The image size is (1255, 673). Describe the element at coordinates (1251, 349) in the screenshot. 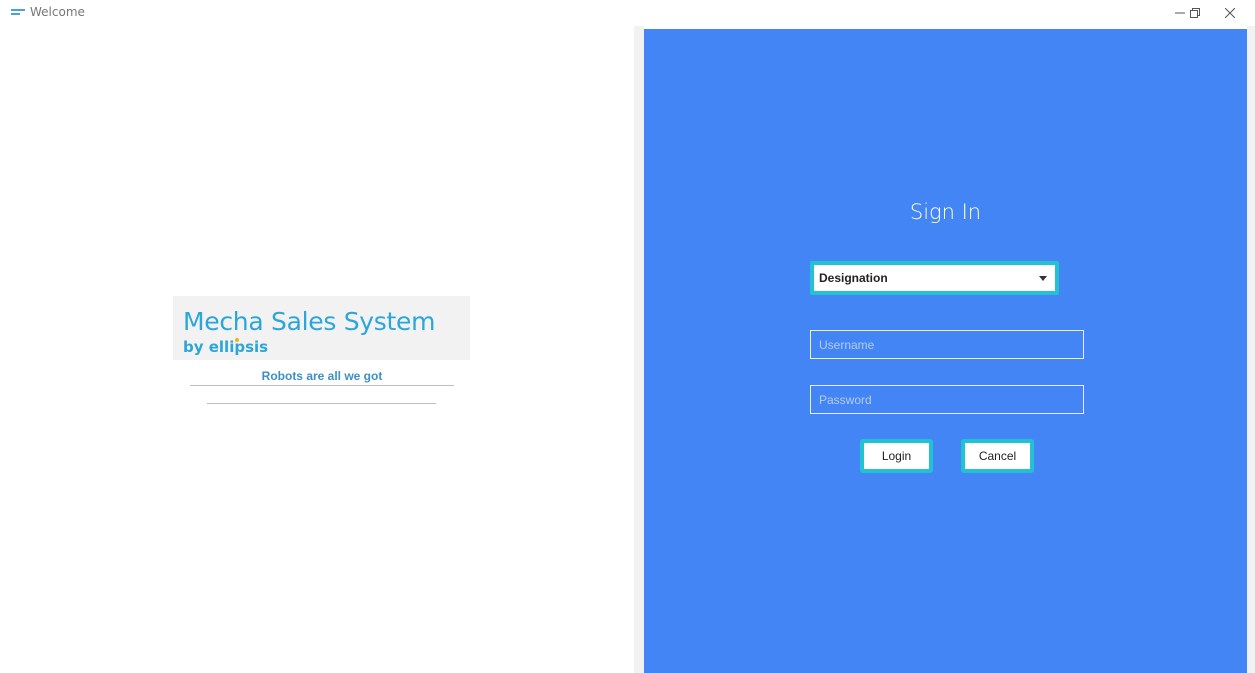

I see `window-edge` at that location.